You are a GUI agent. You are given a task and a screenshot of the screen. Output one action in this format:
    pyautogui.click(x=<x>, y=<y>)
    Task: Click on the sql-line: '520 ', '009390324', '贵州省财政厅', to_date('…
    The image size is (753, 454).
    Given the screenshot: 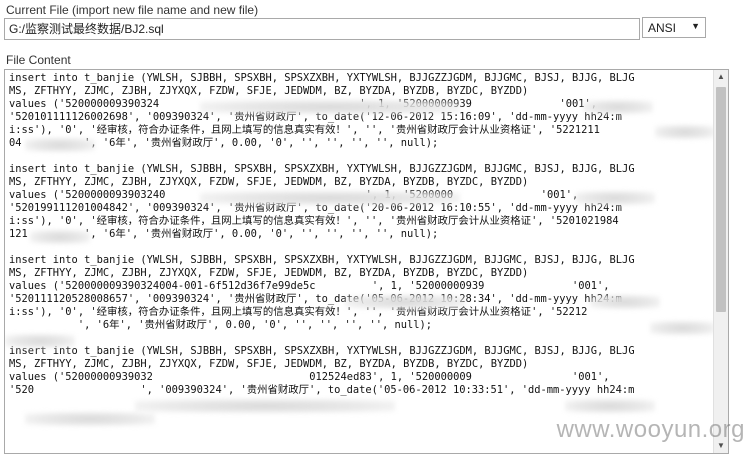 What is the action you would take?
    pyautogui.click(x=322, y=390)
    